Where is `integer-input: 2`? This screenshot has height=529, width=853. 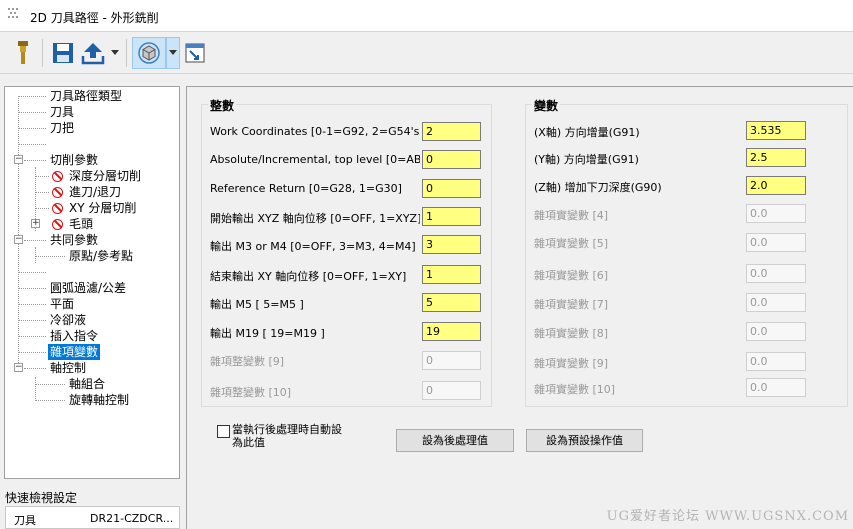
integer-input: 2 is located at coordinates (451, 131).